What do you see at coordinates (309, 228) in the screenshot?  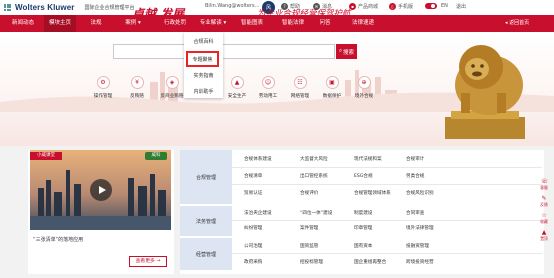 I see `topic-link: 案件管理` at bounding box center [309, 228].